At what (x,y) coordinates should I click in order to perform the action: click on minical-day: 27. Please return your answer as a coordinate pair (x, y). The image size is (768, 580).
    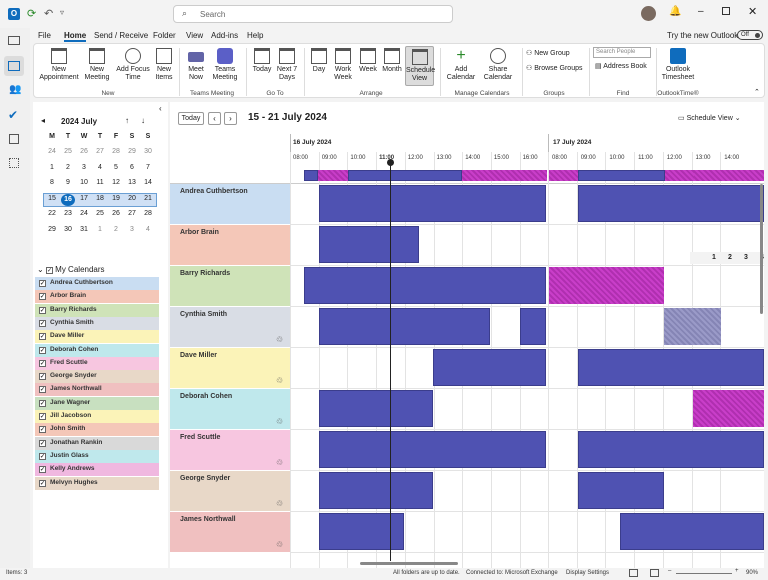
    Looking at the image, I should click on (132, 213).